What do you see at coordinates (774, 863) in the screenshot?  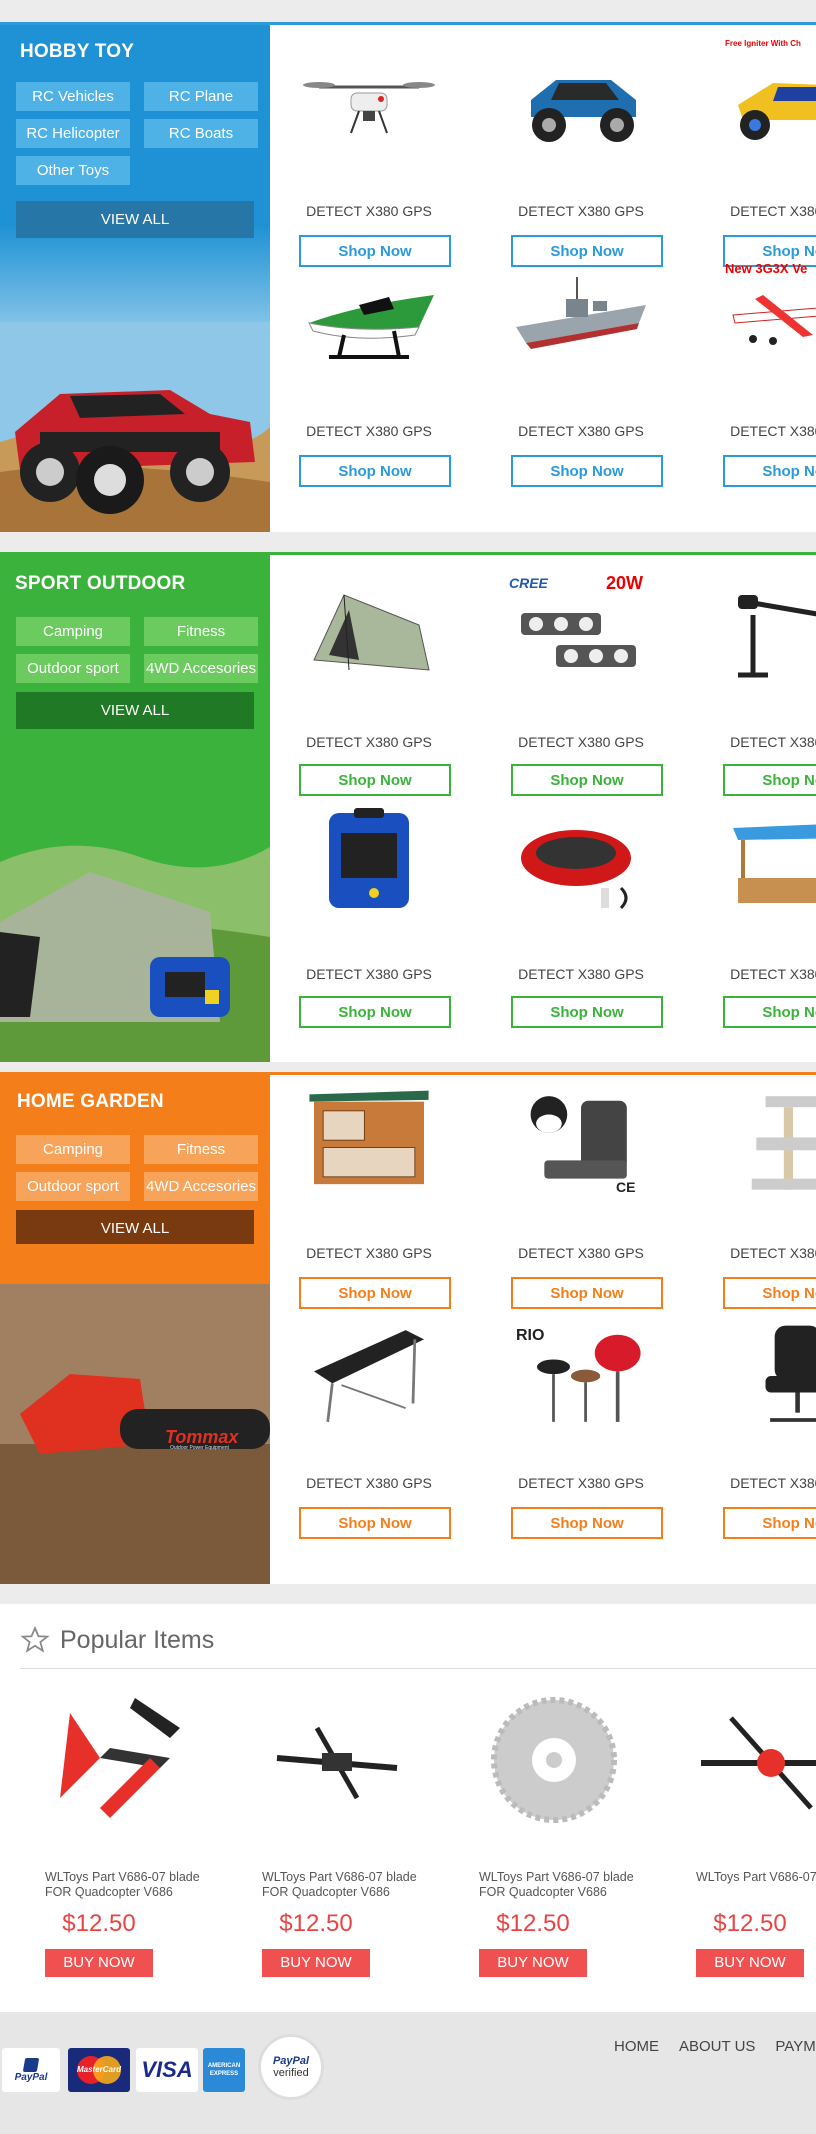 I see `sandbox-image` at bounding box center [774, 863].